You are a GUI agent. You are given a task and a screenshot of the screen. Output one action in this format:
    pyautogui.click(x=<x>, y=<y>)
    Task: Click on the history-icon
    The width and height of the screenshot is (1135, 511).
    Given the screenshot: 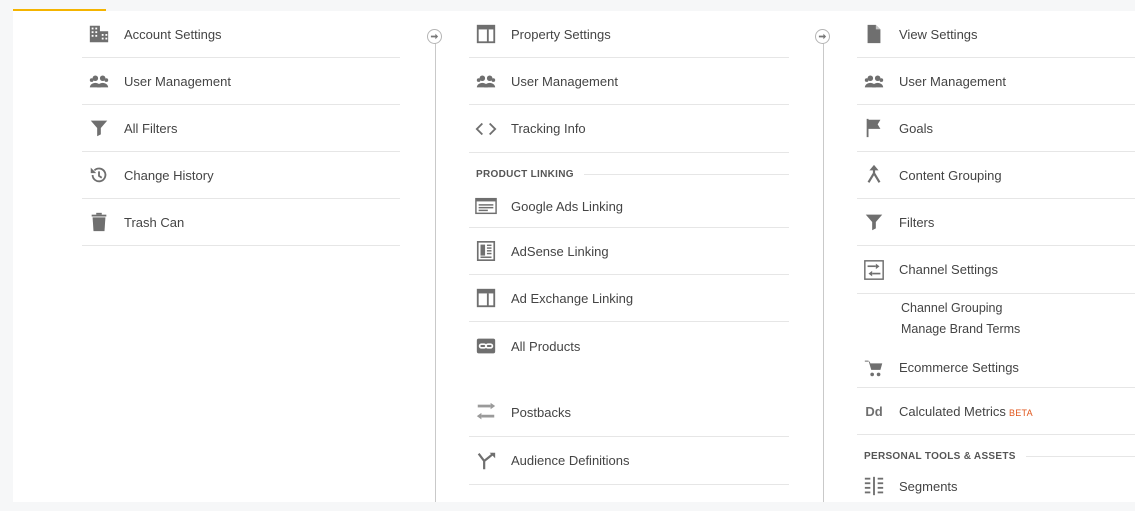 What is the action you would take?
    pyautogui.click(x=99, y=175)
    